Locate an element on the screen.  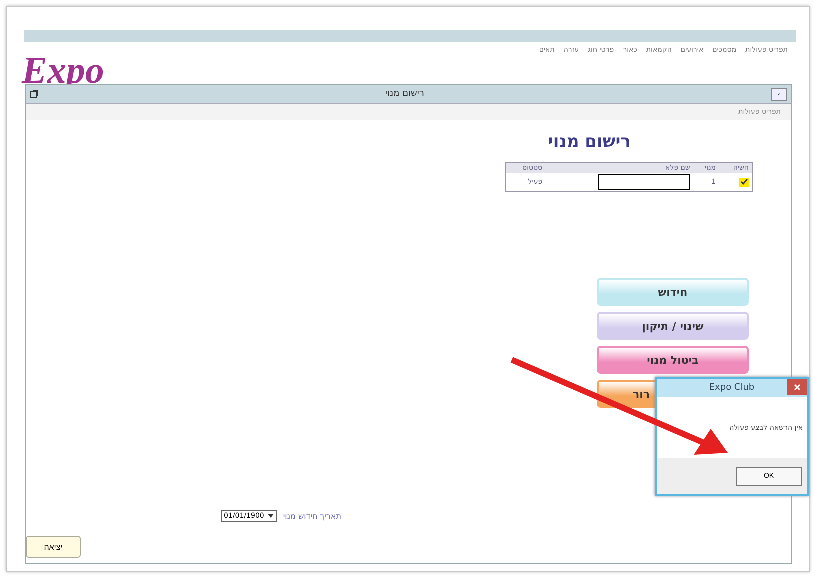
caret-icon is located at coordinates (271, 516).